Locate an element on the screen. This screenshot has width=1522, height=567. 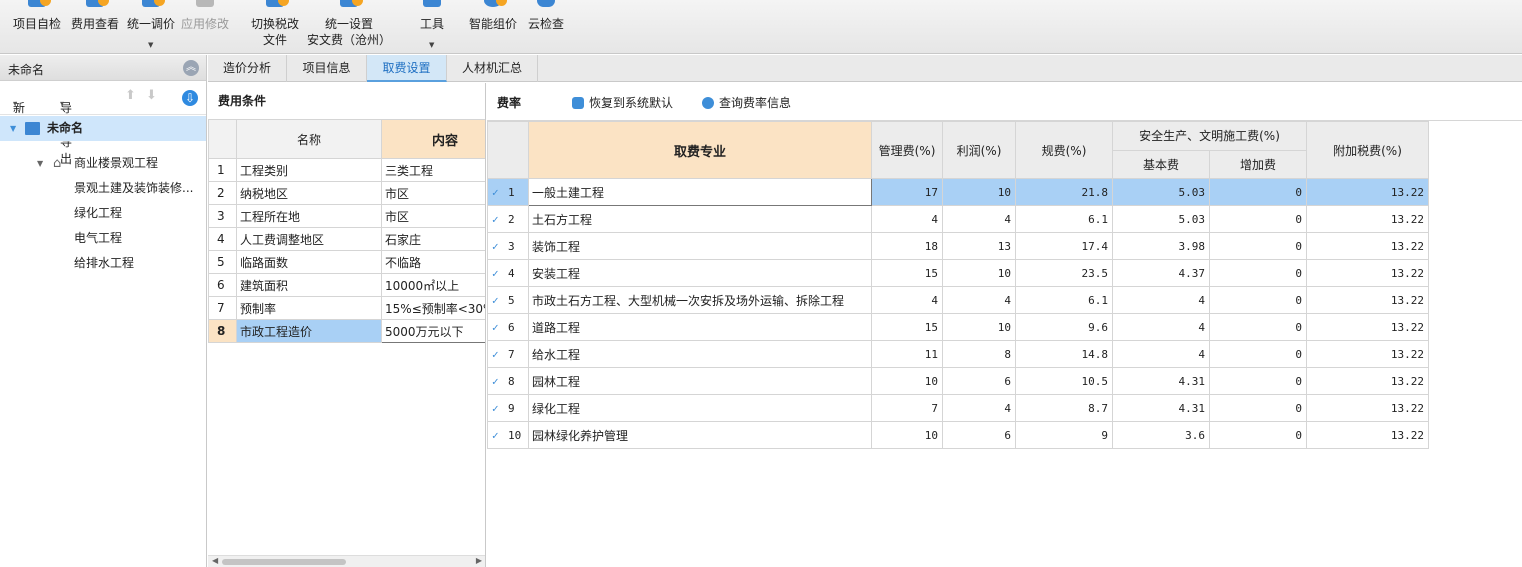
specialty-cell: 园林绿化养护管理 is located at coordinates (700, 435).